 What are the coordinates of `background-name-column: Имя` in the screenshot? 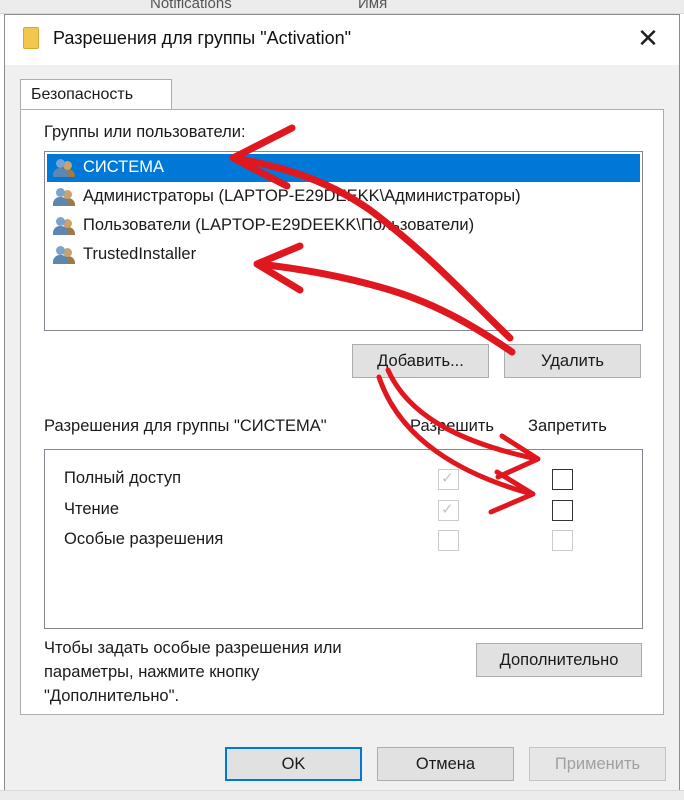 It's located at (373, 6).